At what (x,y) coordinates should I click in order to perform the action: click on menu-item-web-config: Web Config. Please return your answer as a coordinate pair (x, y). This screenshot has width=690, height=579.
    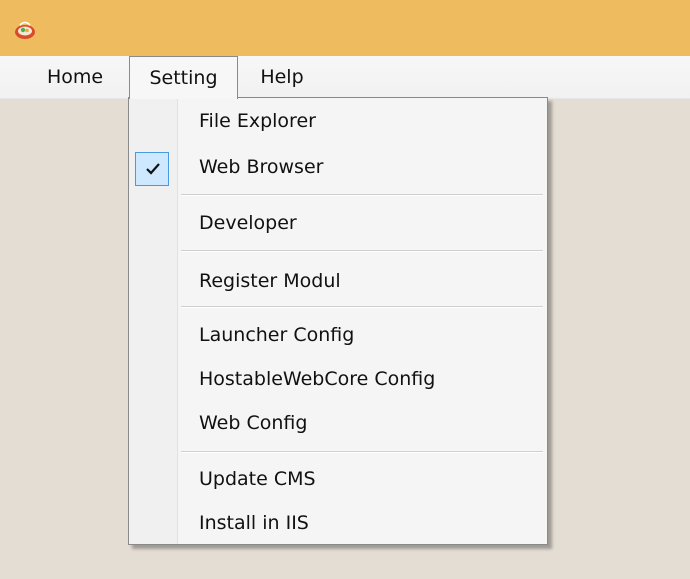
    Looking at the image, I should click on (253, 423).